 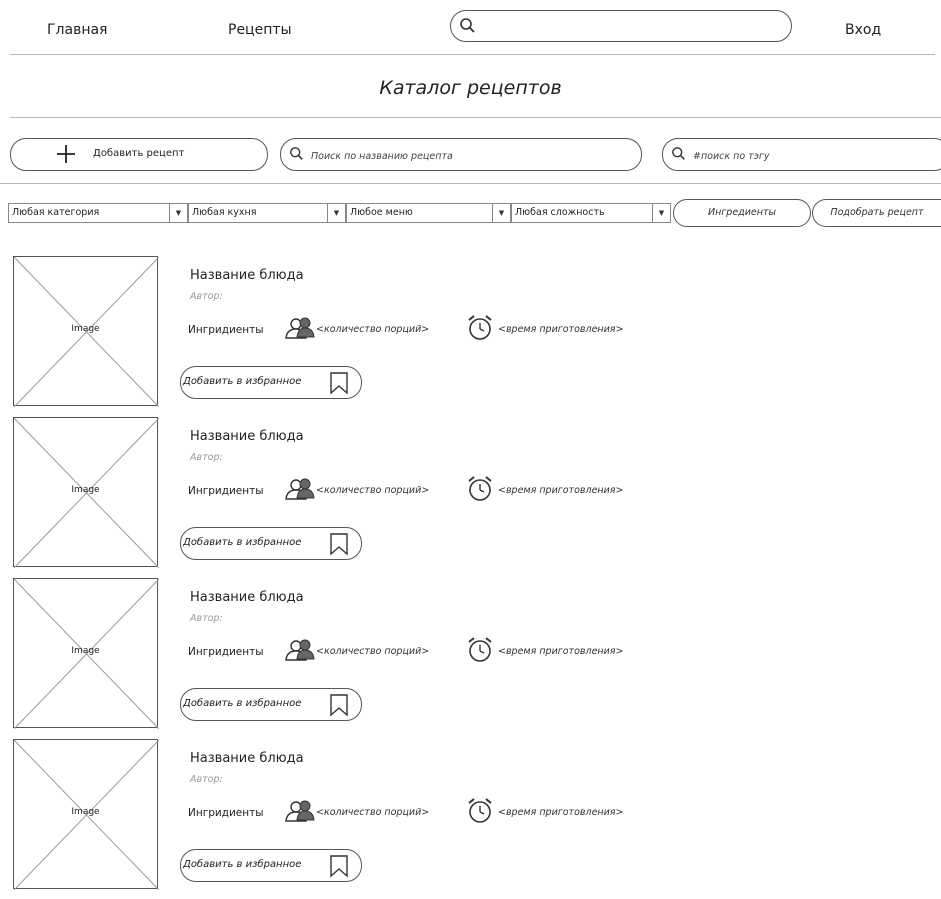 What do you see at coordinates (475, 117) in the screenshot?
I see `title-divider` at bounding box center [475, 117].